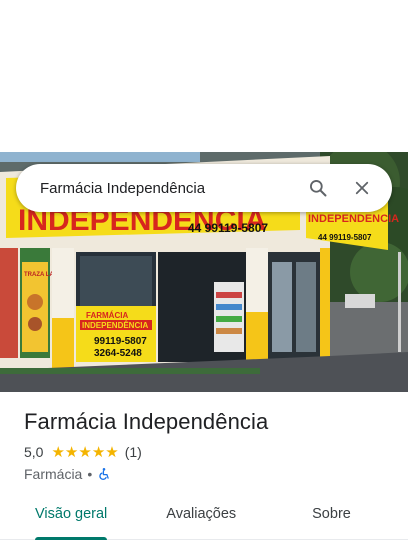 The height and width of the screenshot is (544, 408). Describe the element at coordinates (120, 341) in the screenshot. I see `window-phone-1: 99119-5807` at that location.